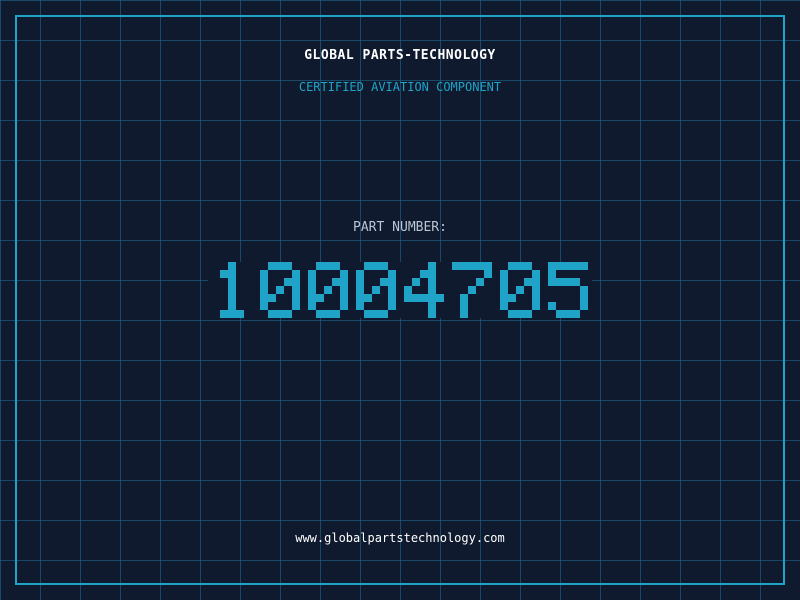  I want to click on part-number-container: 10004705, so click(400, 290).